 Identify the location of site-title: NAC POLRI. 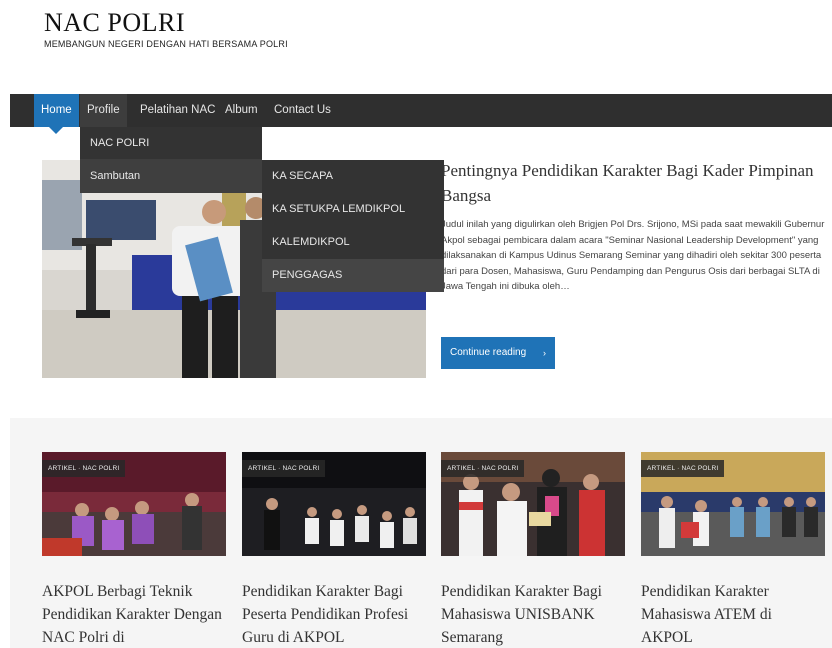
(114, 23).